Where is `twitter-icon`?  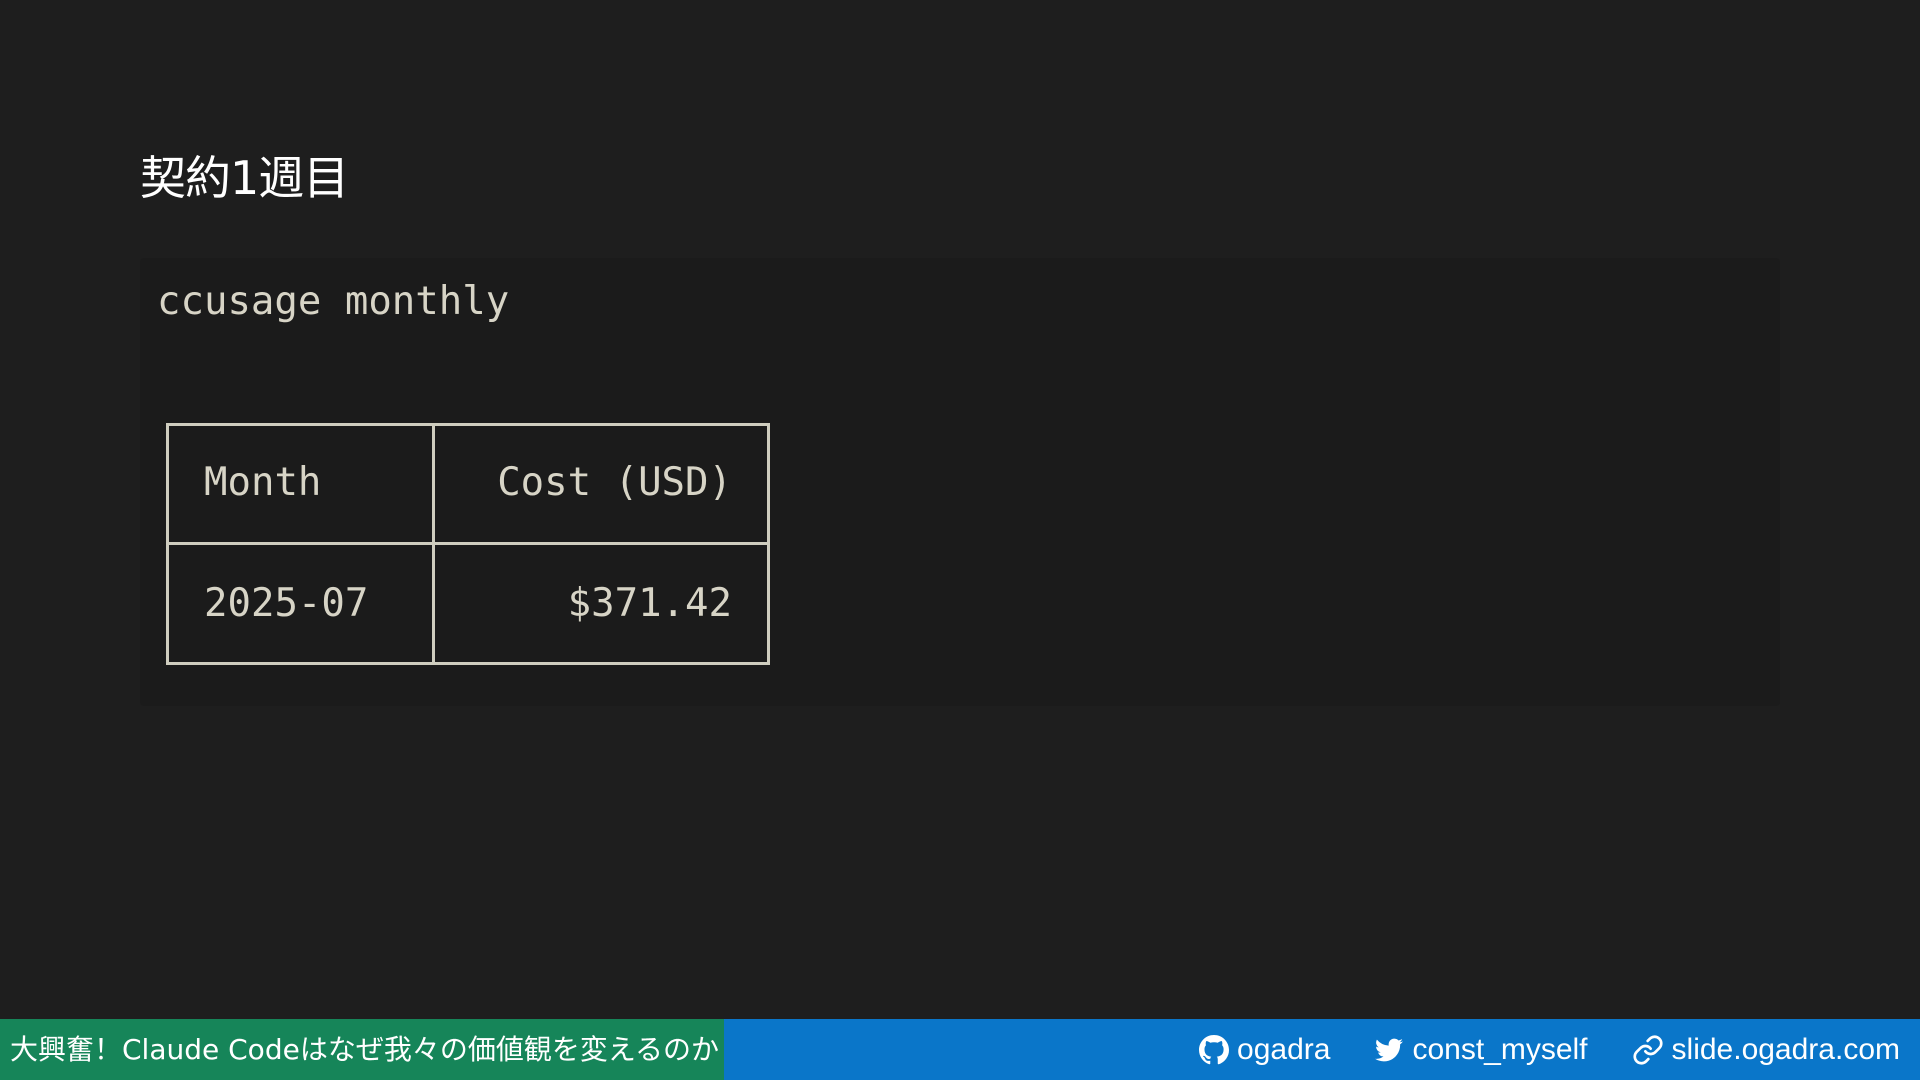
twitter-icon is located at coordinates (1389, 1050).